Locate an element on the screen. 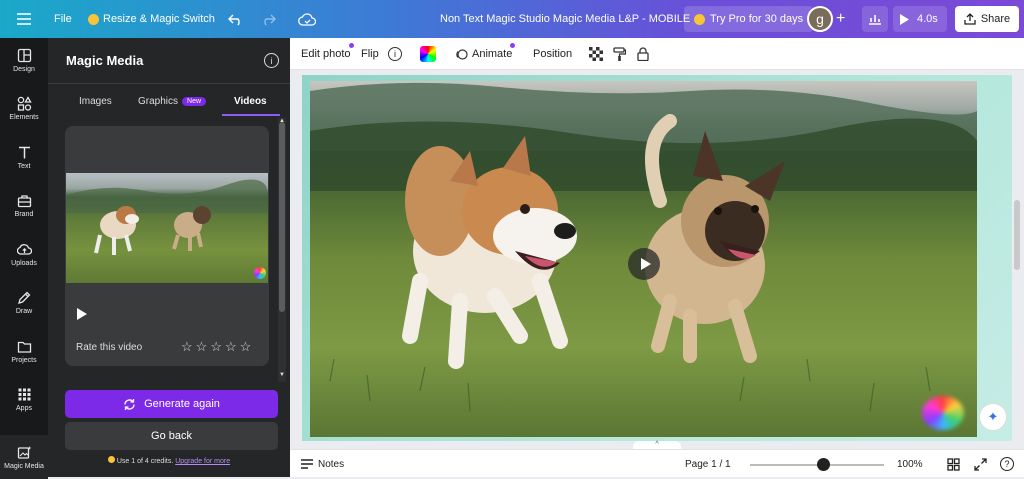 This screenshot has width=1024, height=479. rail-item-projects: Projects is located at coordinates (24, 351).